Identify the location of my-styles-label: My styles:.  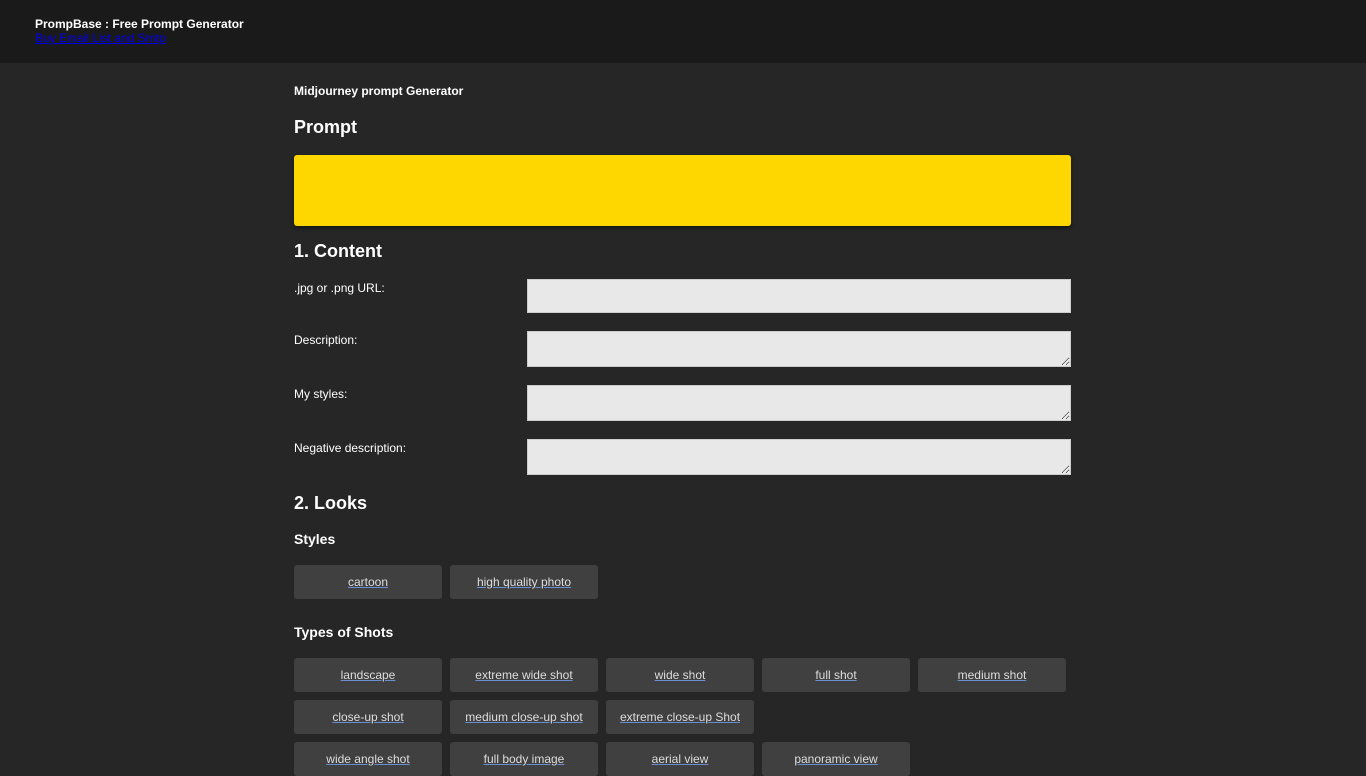
(321, 394).